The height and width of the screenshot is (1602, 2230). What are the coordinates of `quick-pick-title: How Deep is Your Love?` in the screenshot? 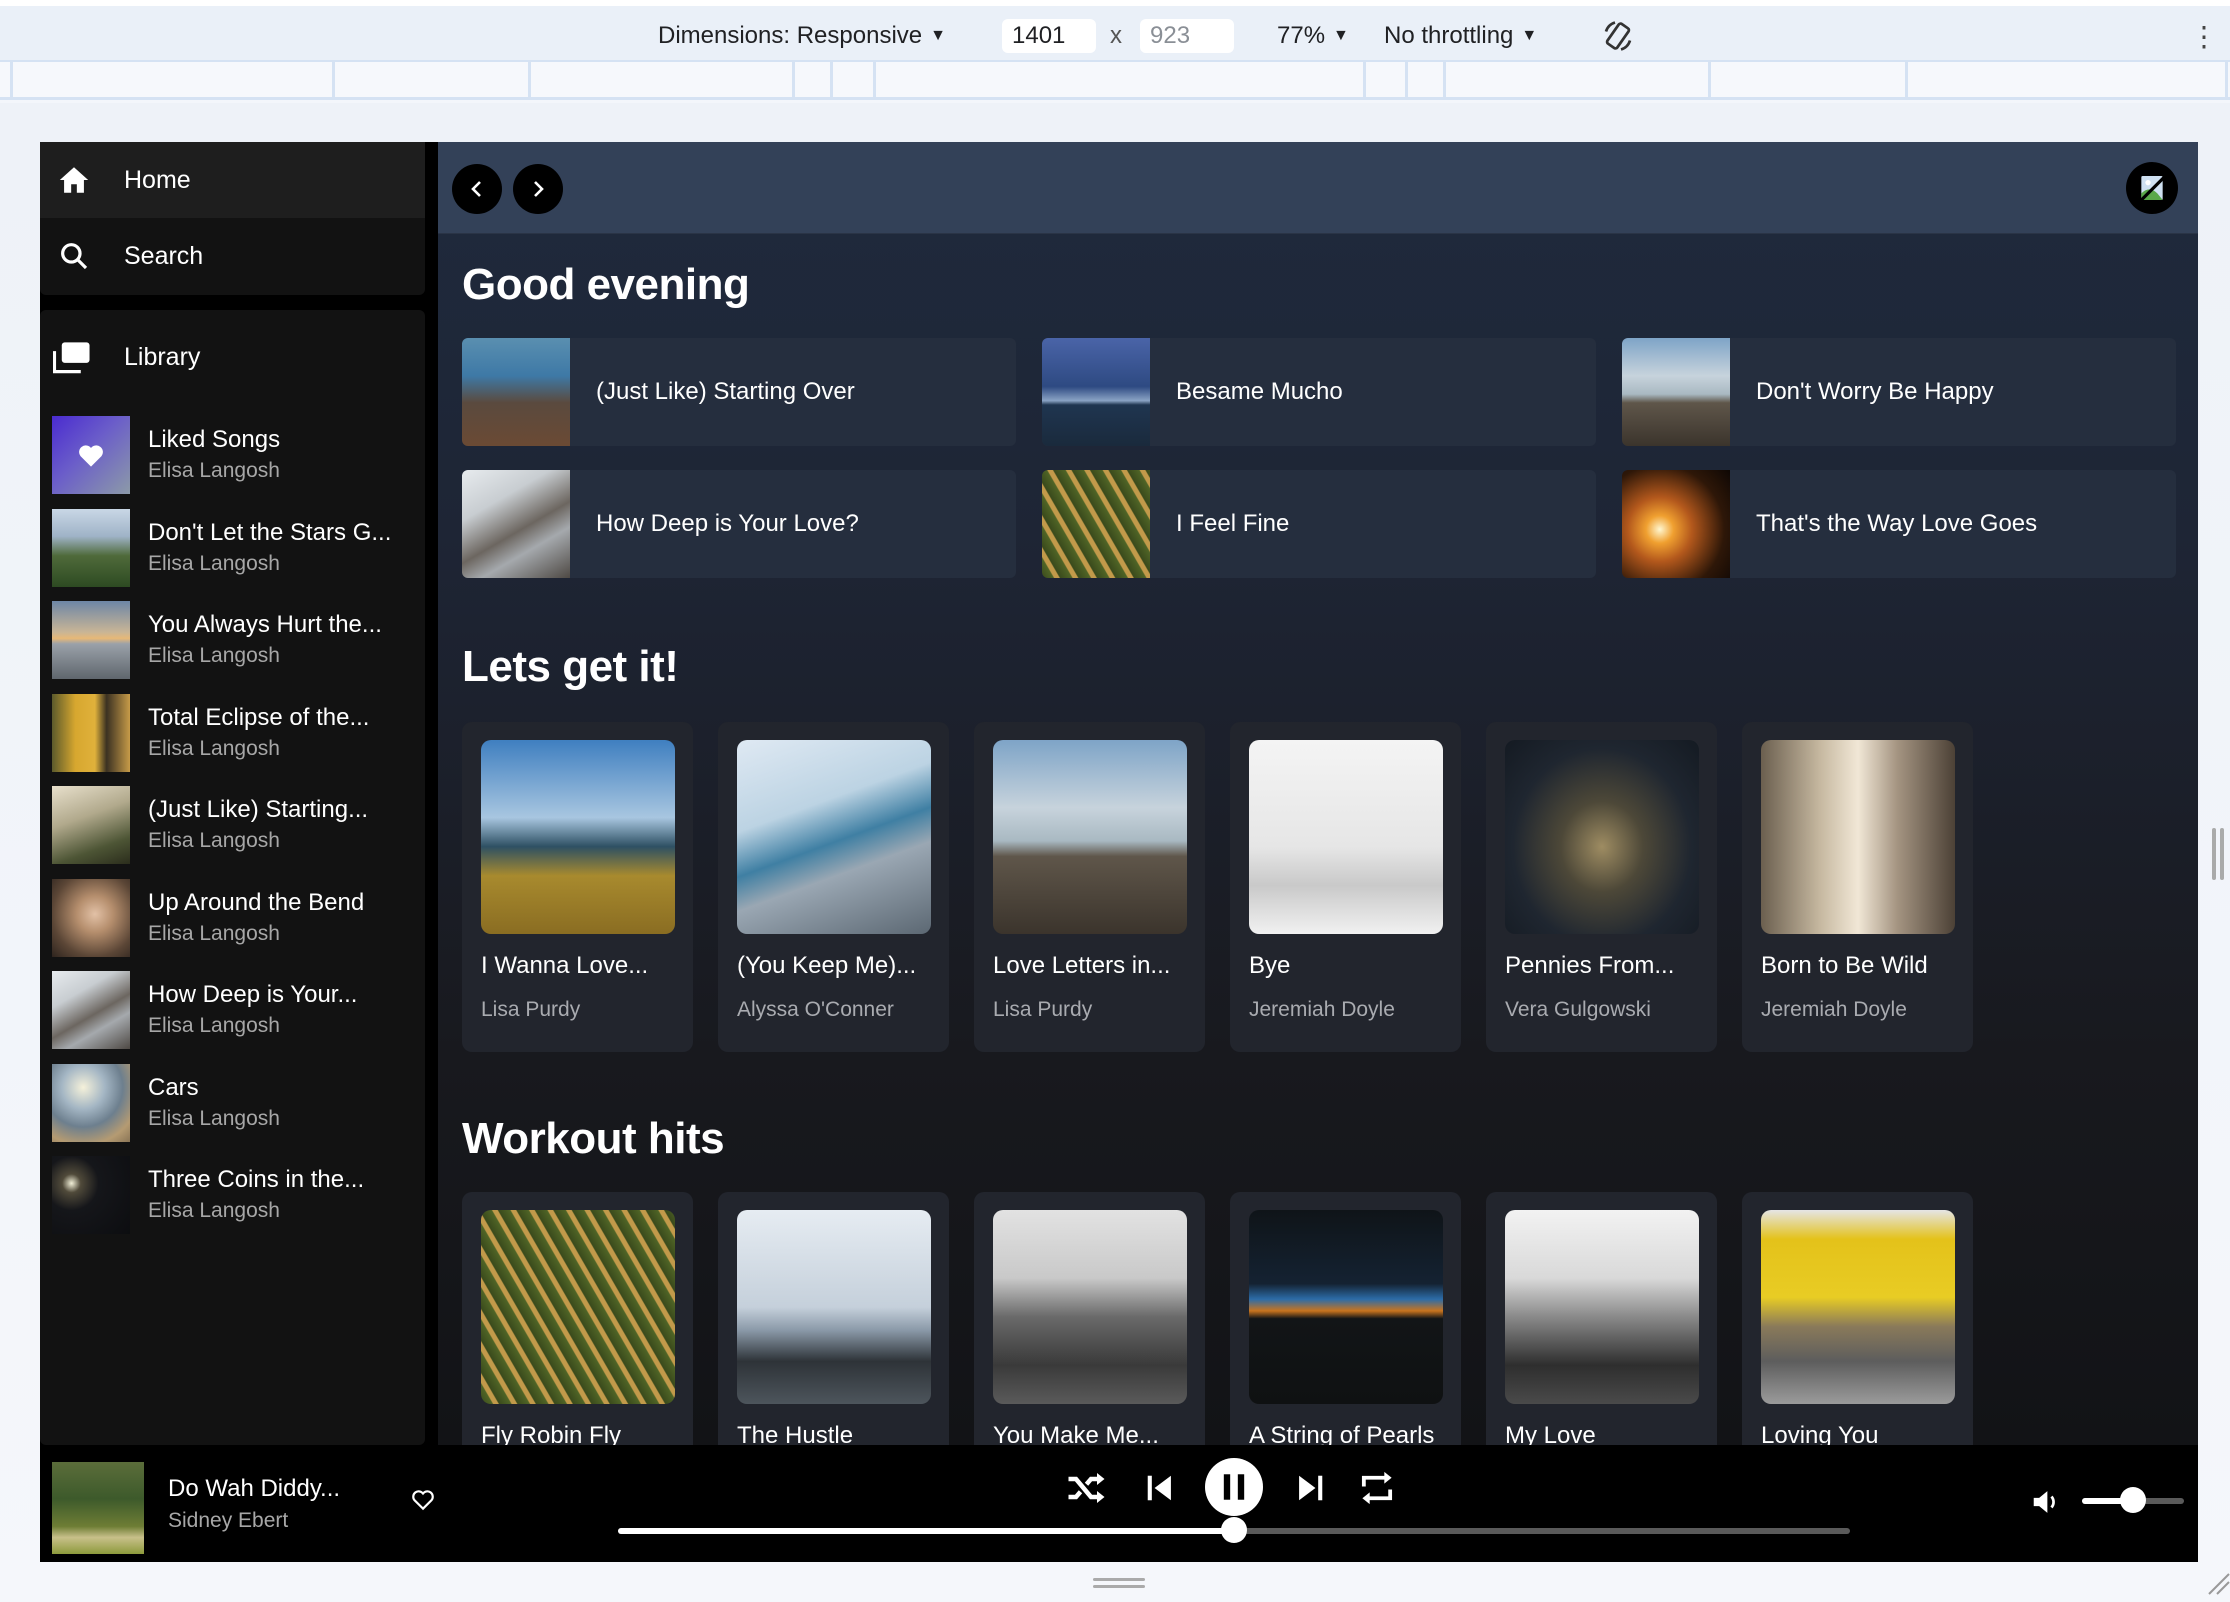 It's located at (727, 523).